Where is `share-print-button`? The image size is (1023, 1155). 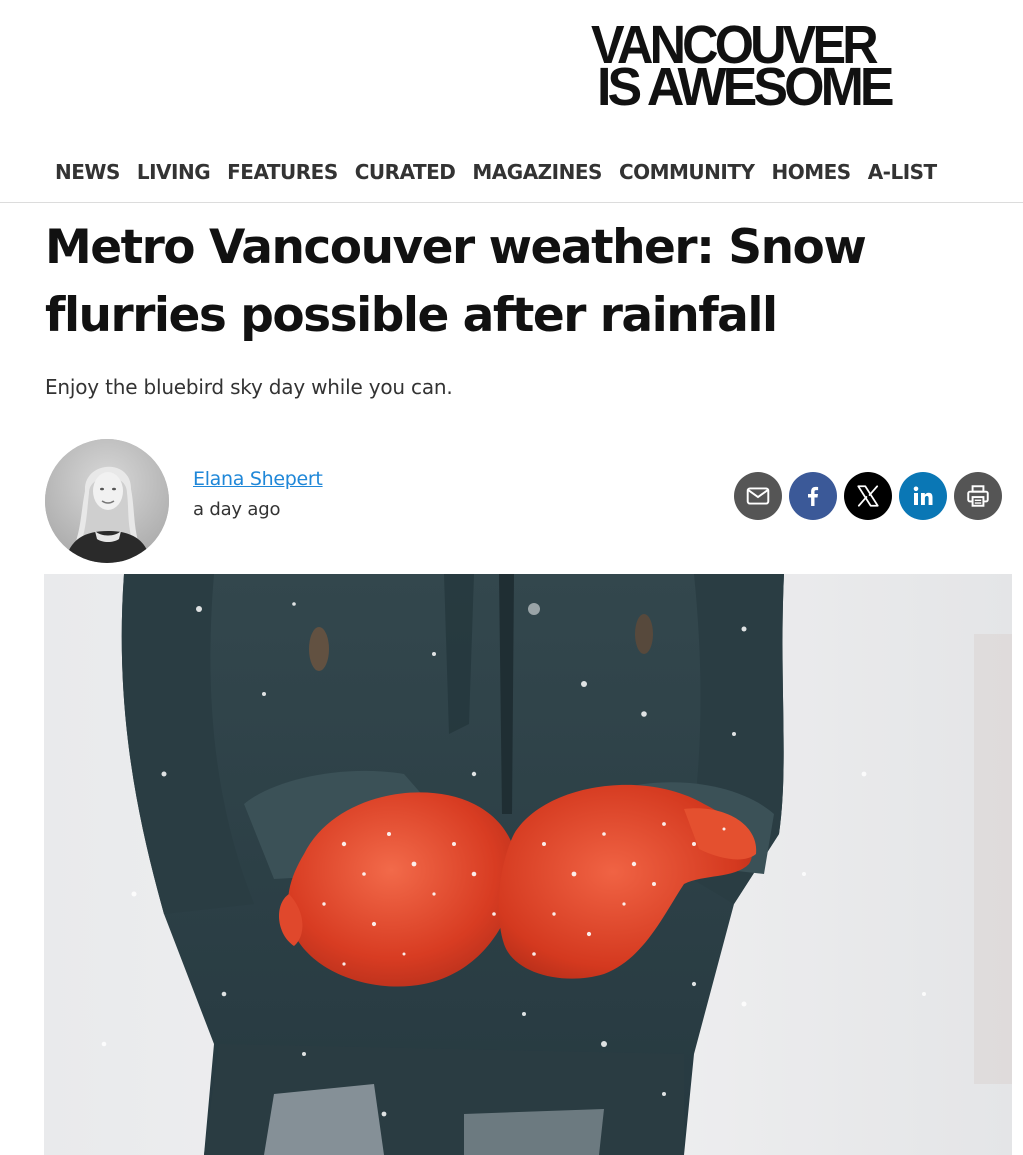 share-print-button is located at coordinates (978, 496).